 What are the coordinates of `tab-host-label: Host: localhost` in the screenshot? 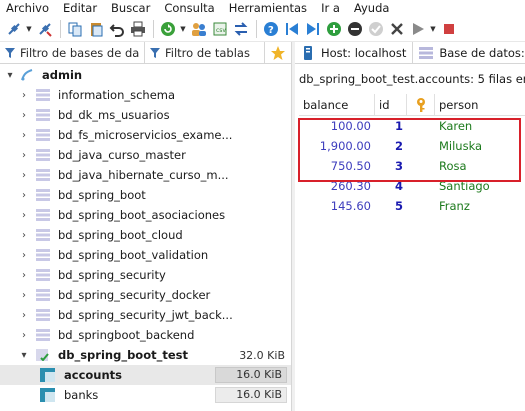 It's located at (364, 53).